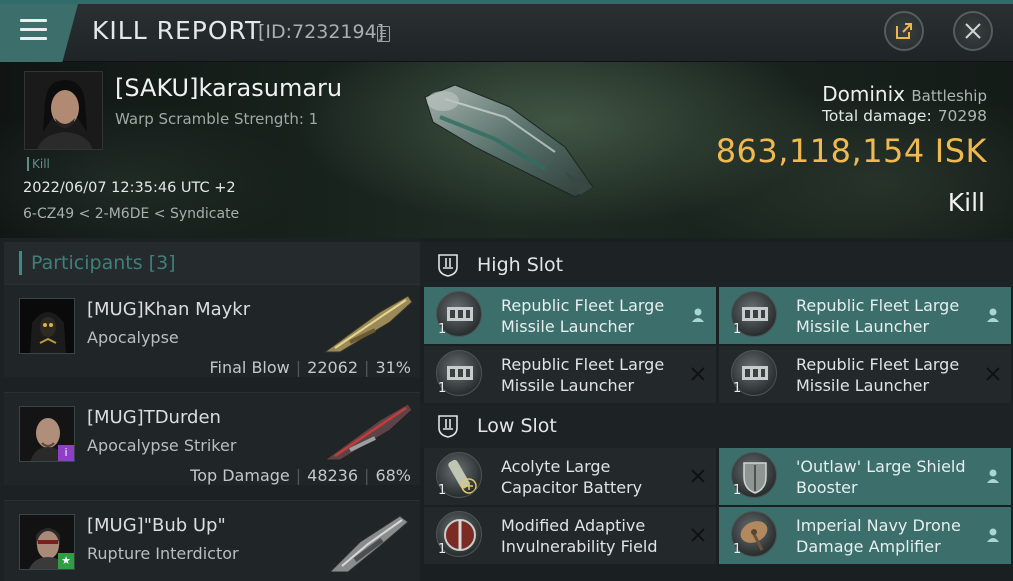 The image size is (1013, 581). I want to click on kill-location: 6-CZ49 < 2-M6DE < Syndicate, so click(131, 214).